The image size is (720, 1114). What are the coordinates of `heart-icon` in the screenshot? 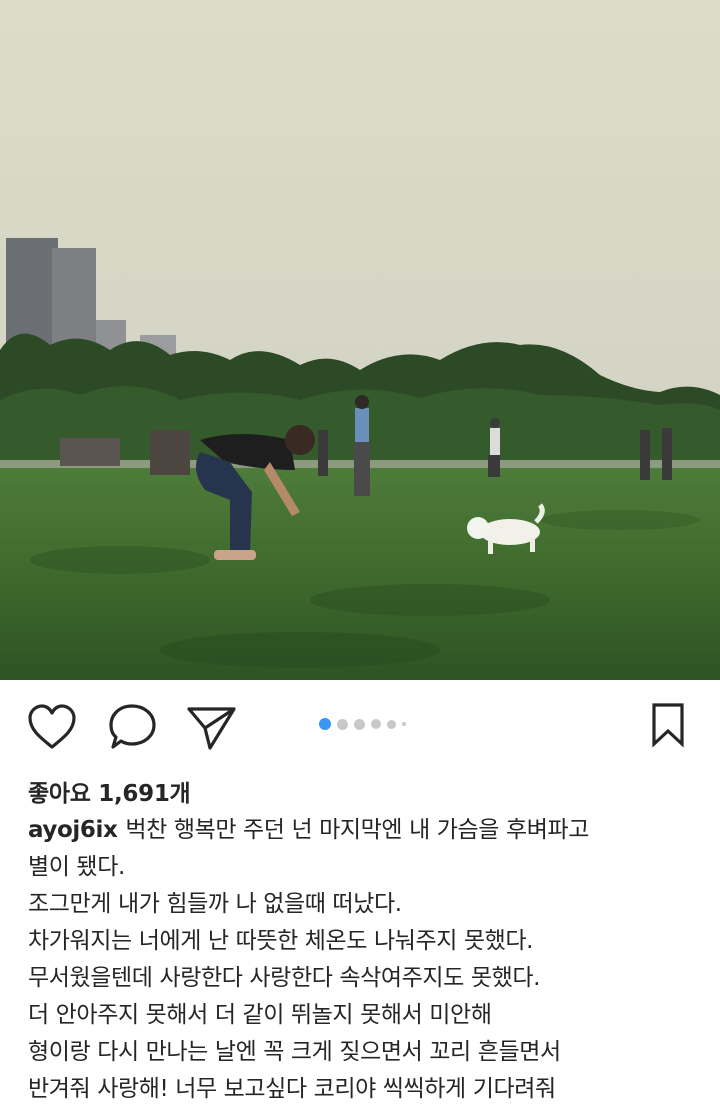 It's located at (52, 729).